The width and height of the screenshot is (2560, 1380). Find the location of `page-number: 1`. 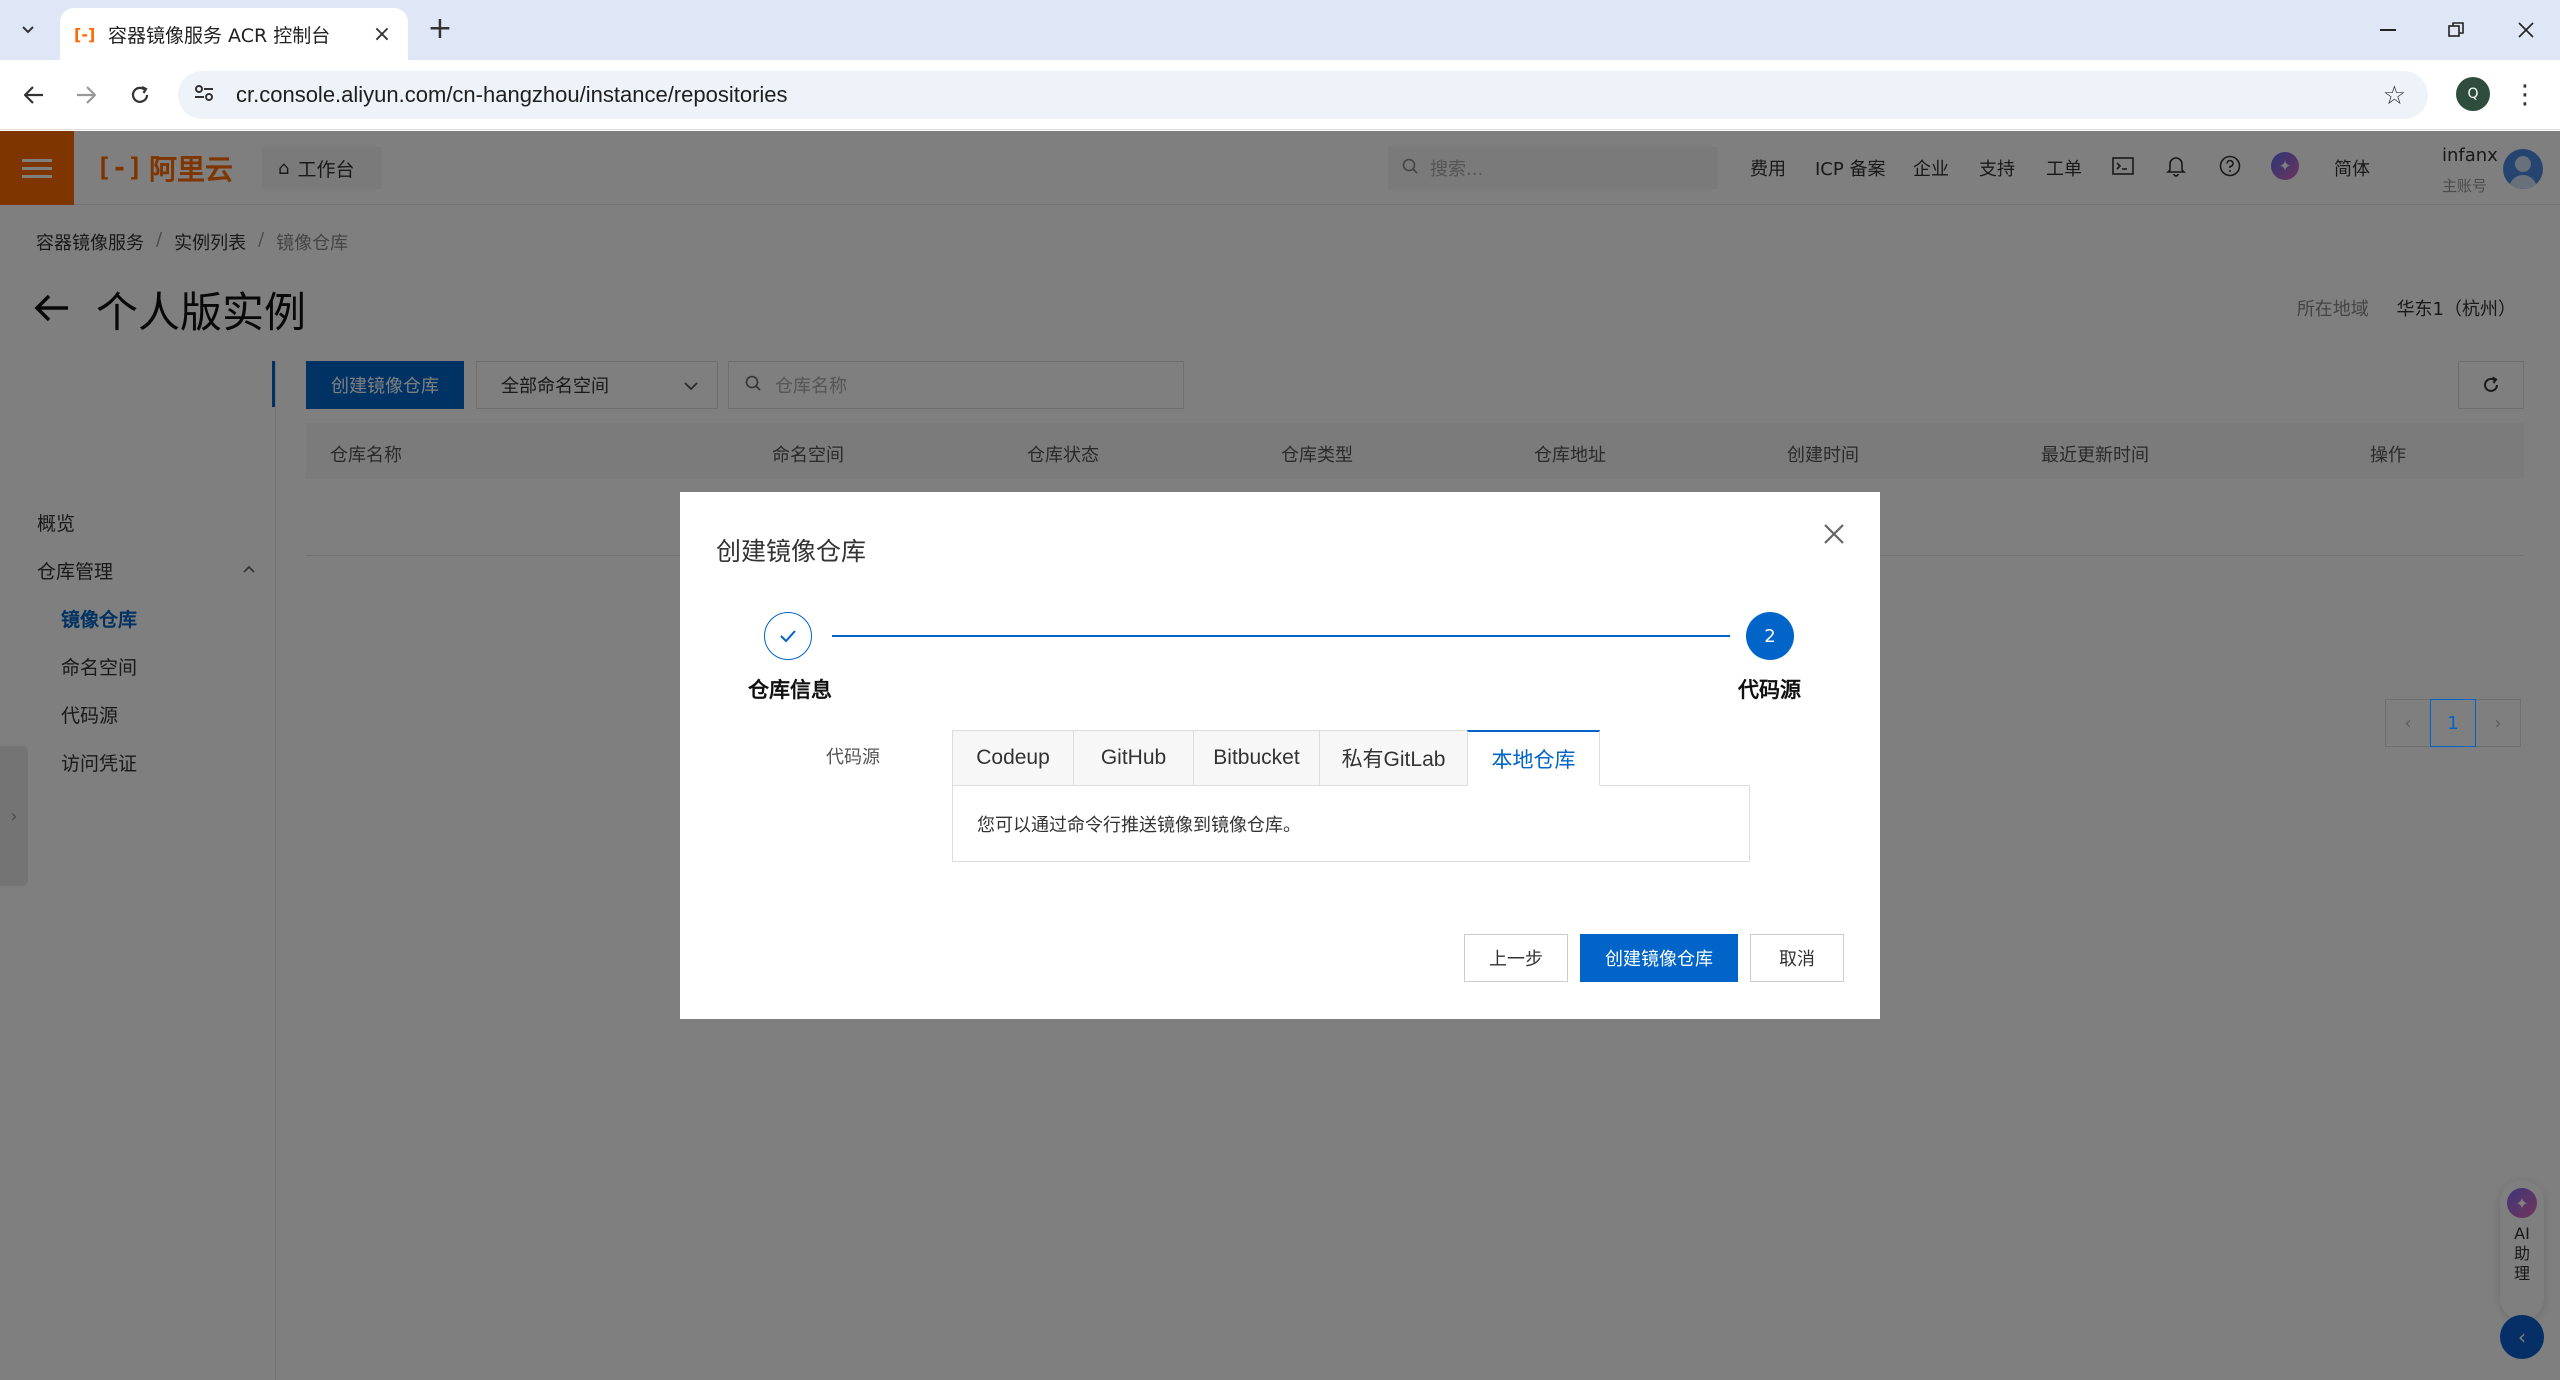

page-number: 1 is located at coordinates (2453, 723).